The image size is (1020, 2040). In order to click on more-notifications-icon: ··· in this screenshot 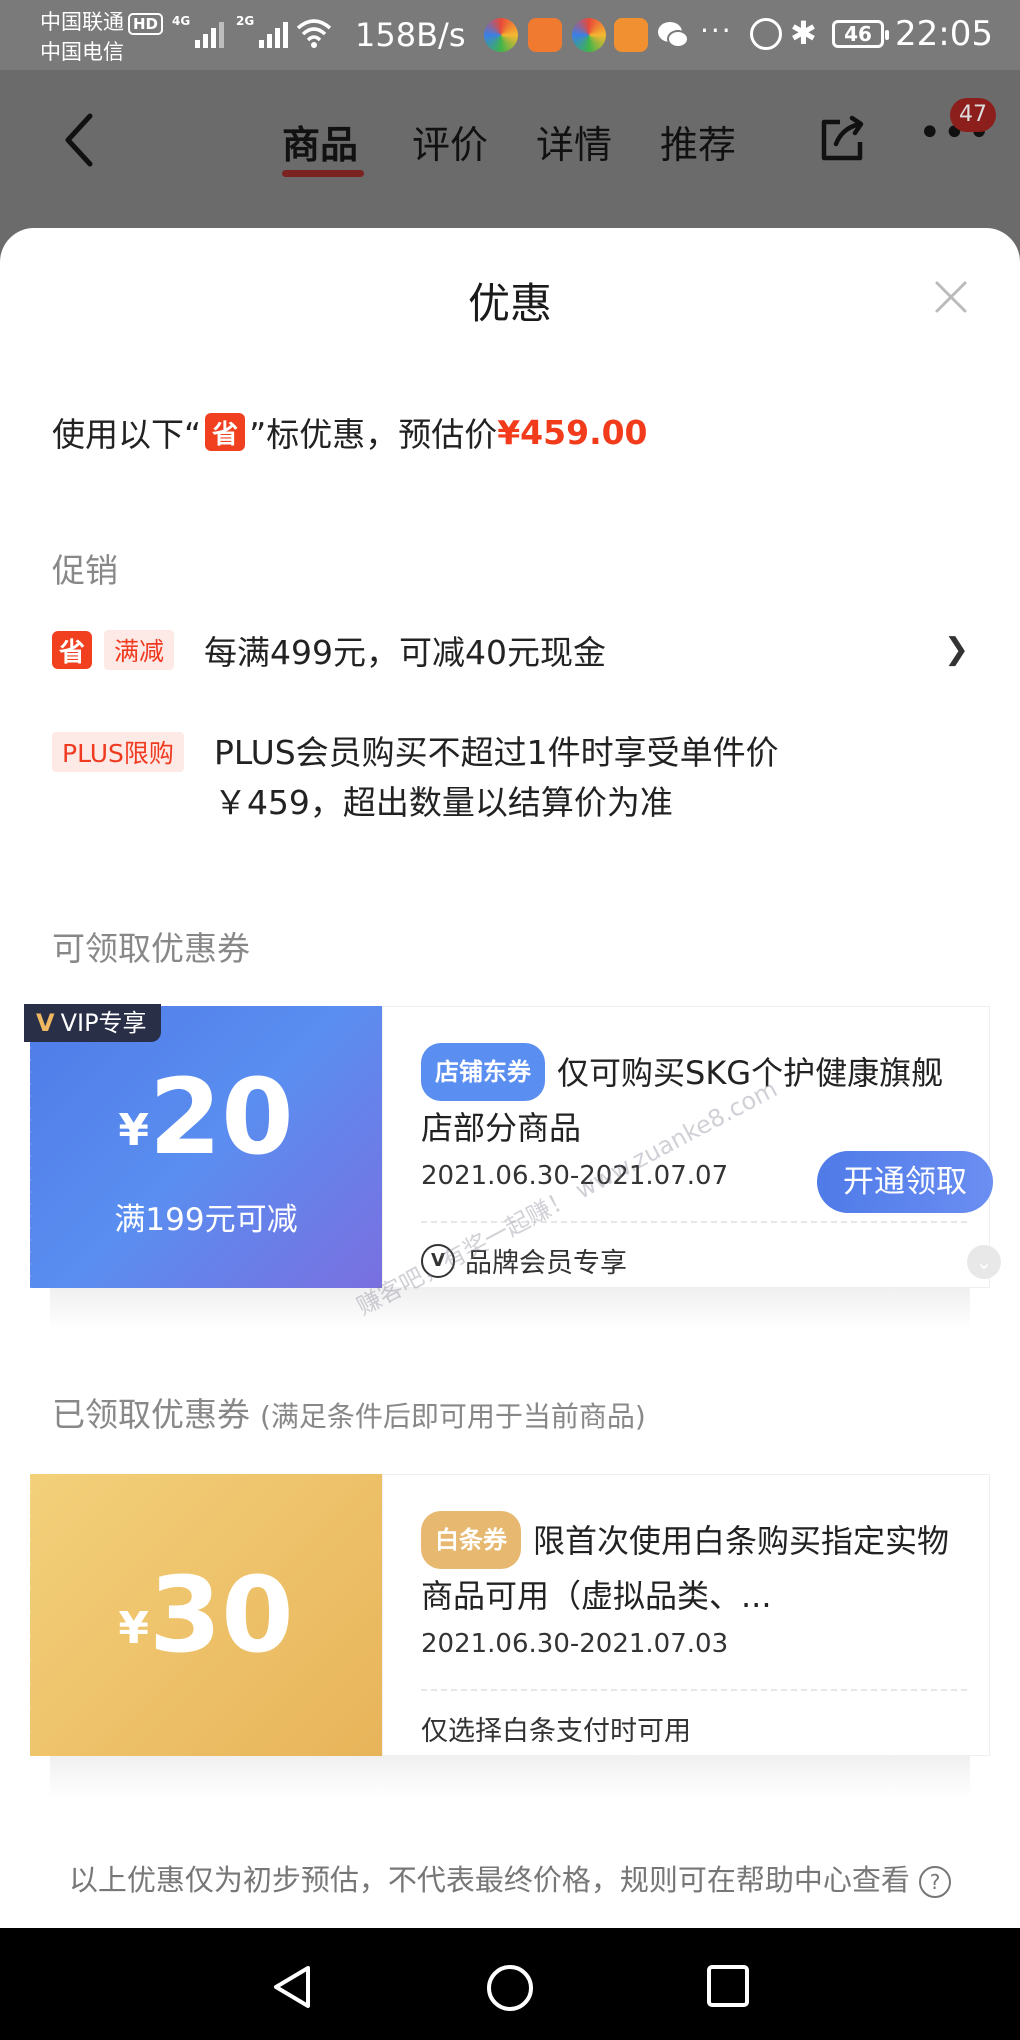, I will do `click(716, 30)`.